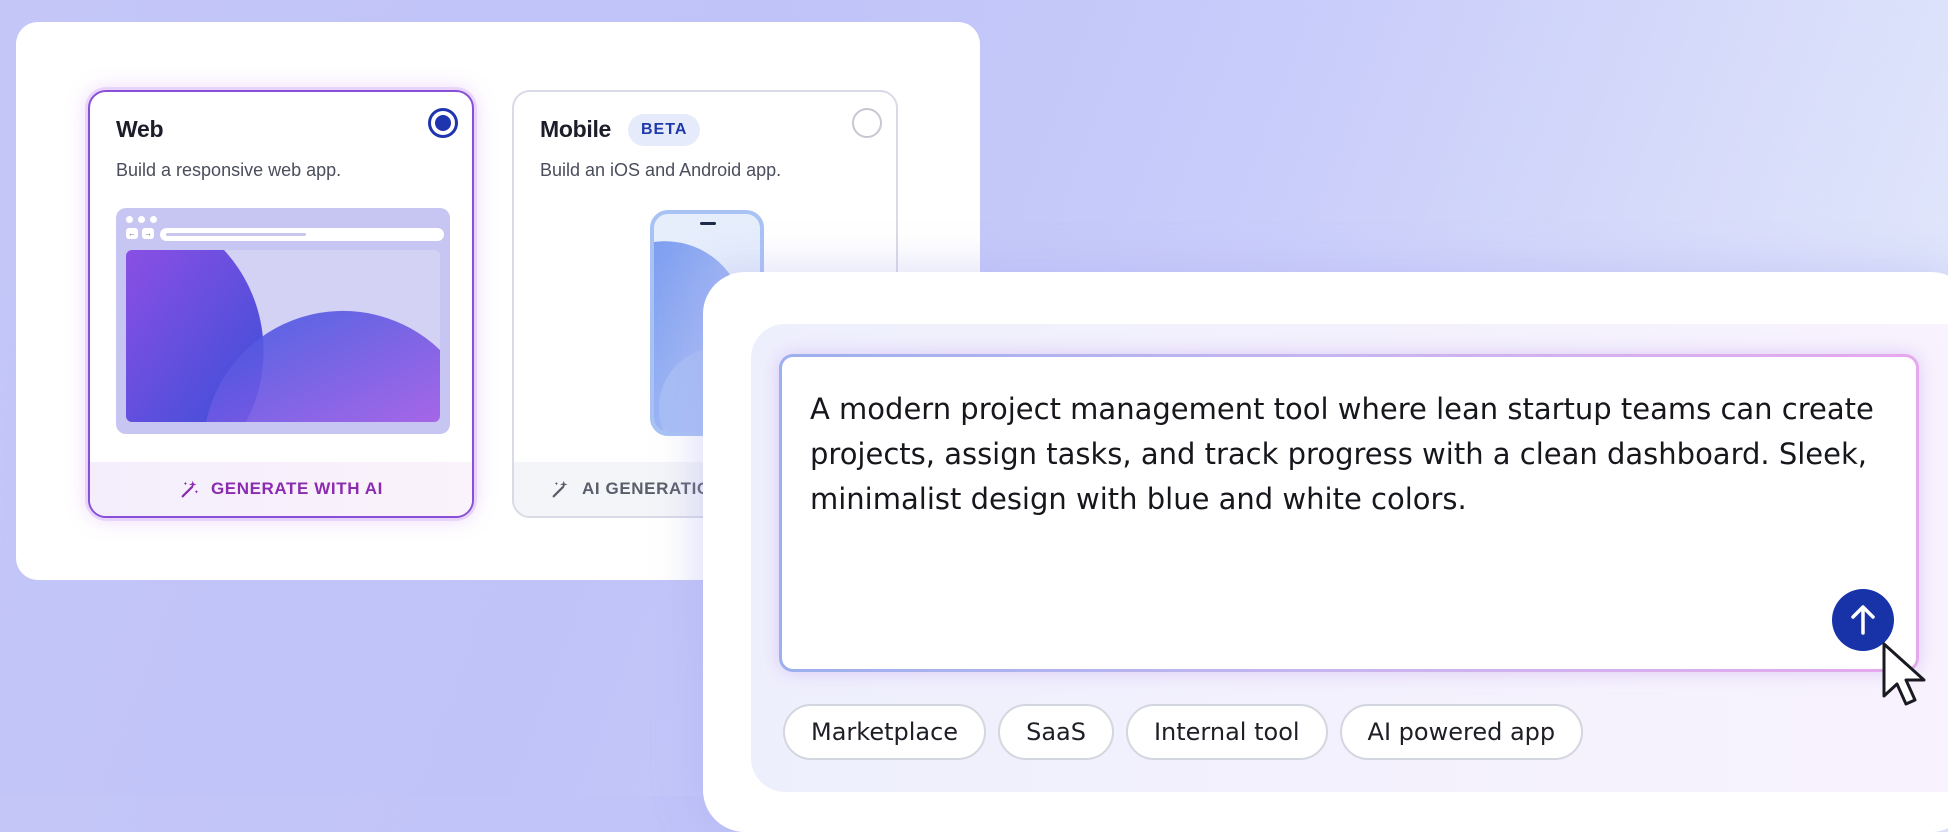  Describe the element at coordinates (1056, 732) in the screenshot. I see `chip-saas: SaaS` at that location.